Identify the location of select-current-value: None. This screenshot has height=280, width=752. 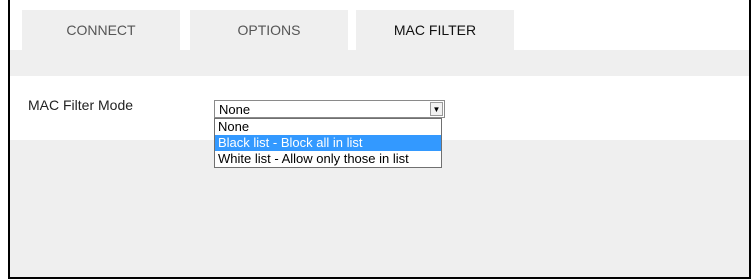
(235, 109).